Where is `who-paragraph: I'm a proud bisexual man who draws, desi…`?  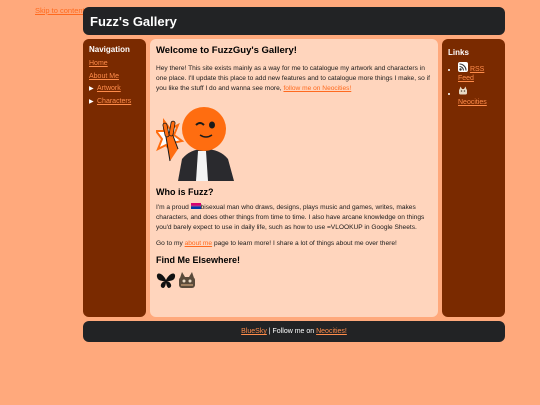 who-paragraph: I'm a proud bisexual man who draws, desi… is located at coordinates (294, 218).